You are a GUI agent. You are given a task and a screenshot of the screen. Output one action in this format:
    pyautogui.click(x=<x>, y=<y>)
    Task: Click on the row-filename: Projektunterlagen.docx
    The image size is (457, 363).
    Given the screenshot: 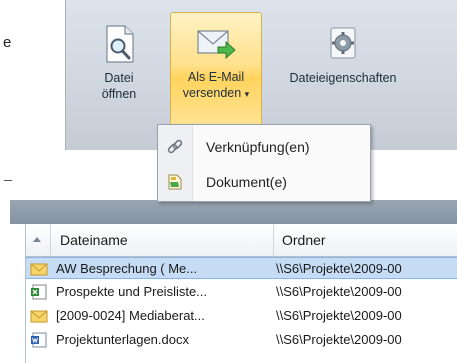 What is the action you would take?
    pyautogui.click(x=122, y=339)
    